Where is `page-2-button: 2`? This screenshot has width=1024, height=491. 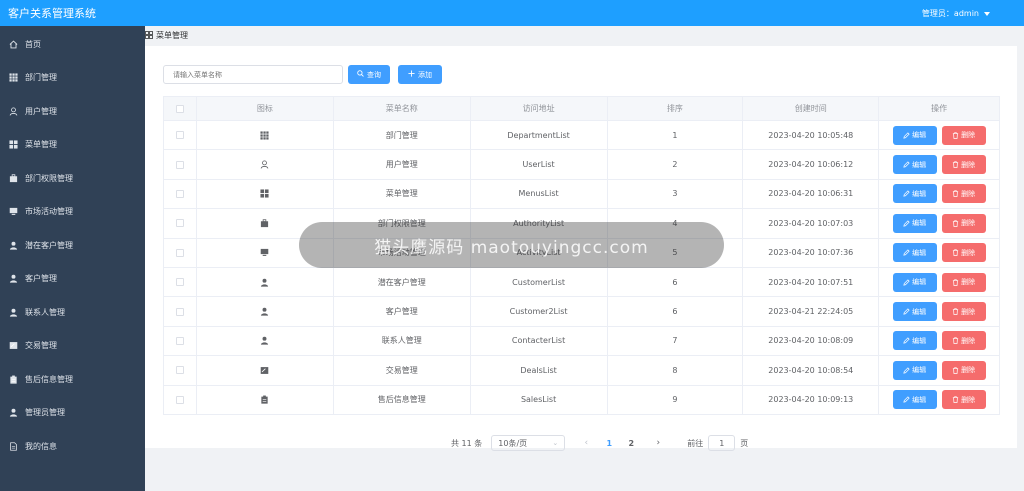
page-2-button: 2 is located at coordinates (631, 443).